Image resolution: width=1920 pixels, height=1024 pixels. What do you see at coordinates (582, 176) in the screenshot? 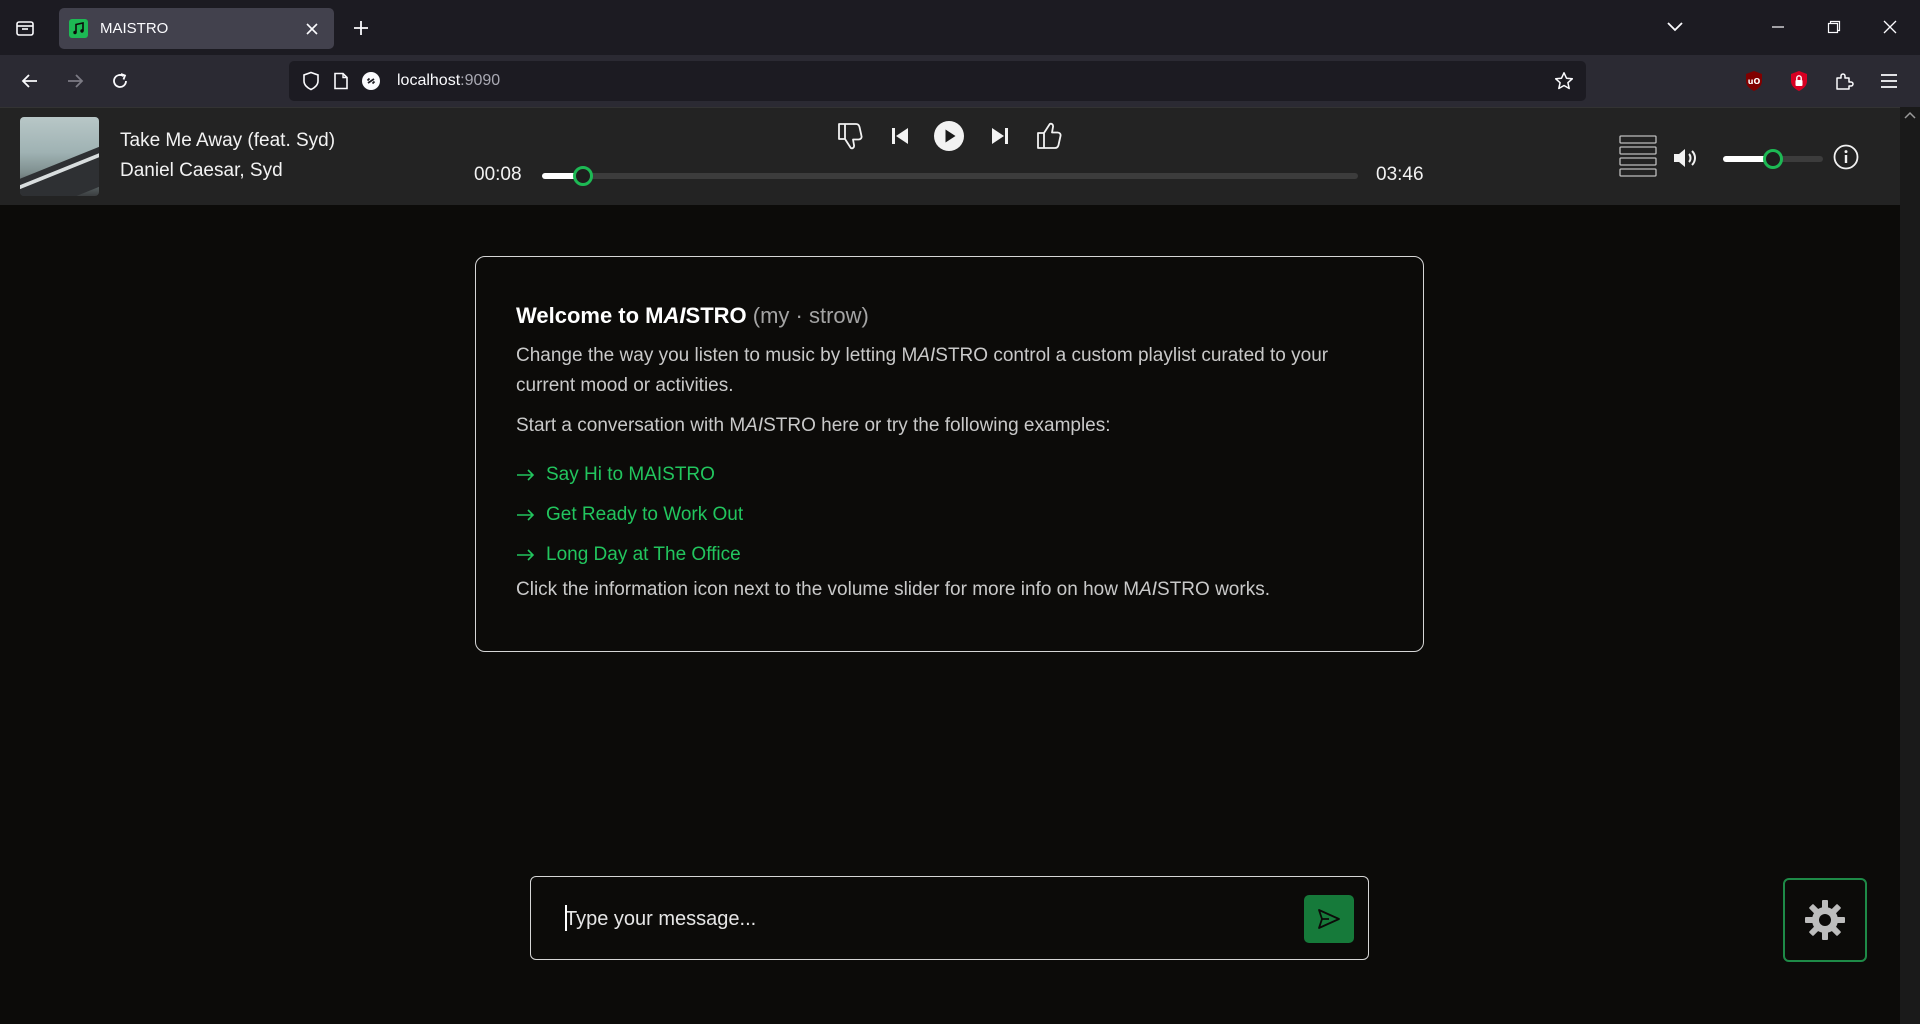
I see `seek-handle` at bounding box center [582, 176].